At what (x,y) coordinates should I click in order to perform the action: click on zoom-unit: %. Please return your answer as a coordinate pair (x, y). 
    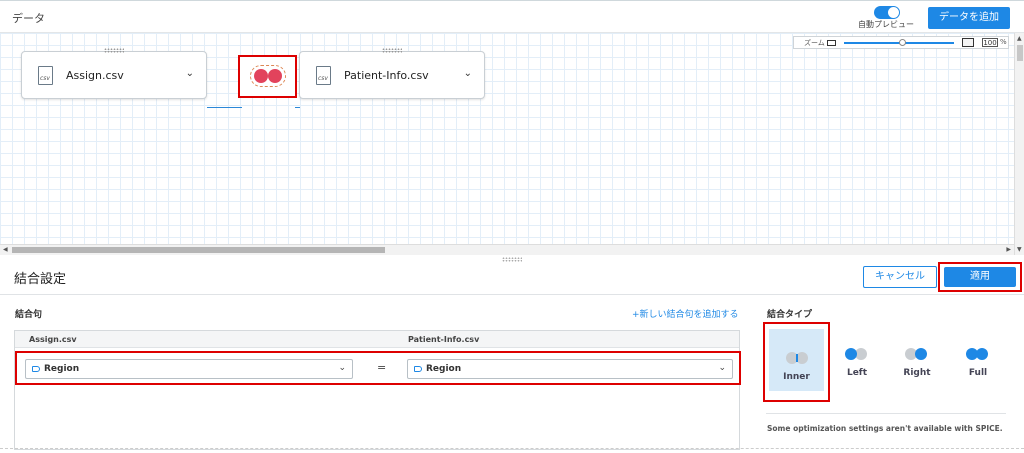
    Looking at the image, I should click on (1003, 42).